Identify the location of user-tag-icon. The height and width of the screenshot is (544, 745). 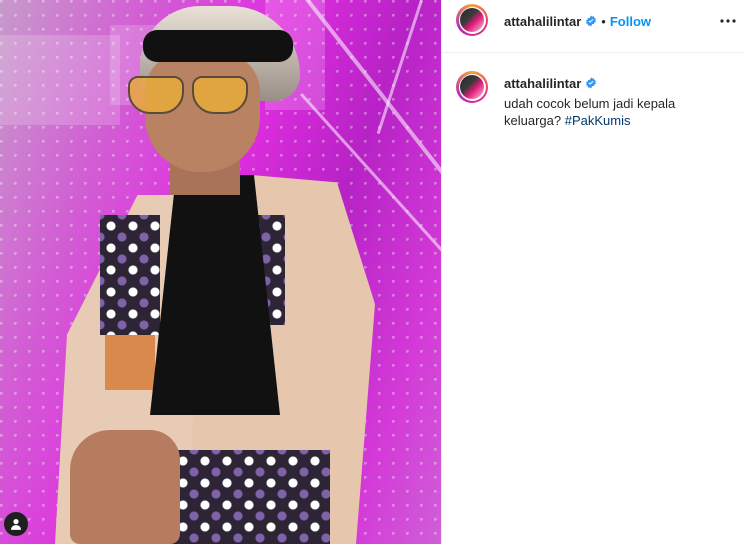
(16, 524).